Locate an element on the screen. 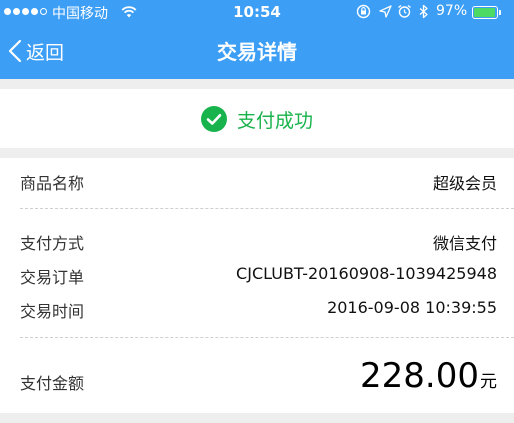  location-arrow-icon is located at coordinates (385, 11).